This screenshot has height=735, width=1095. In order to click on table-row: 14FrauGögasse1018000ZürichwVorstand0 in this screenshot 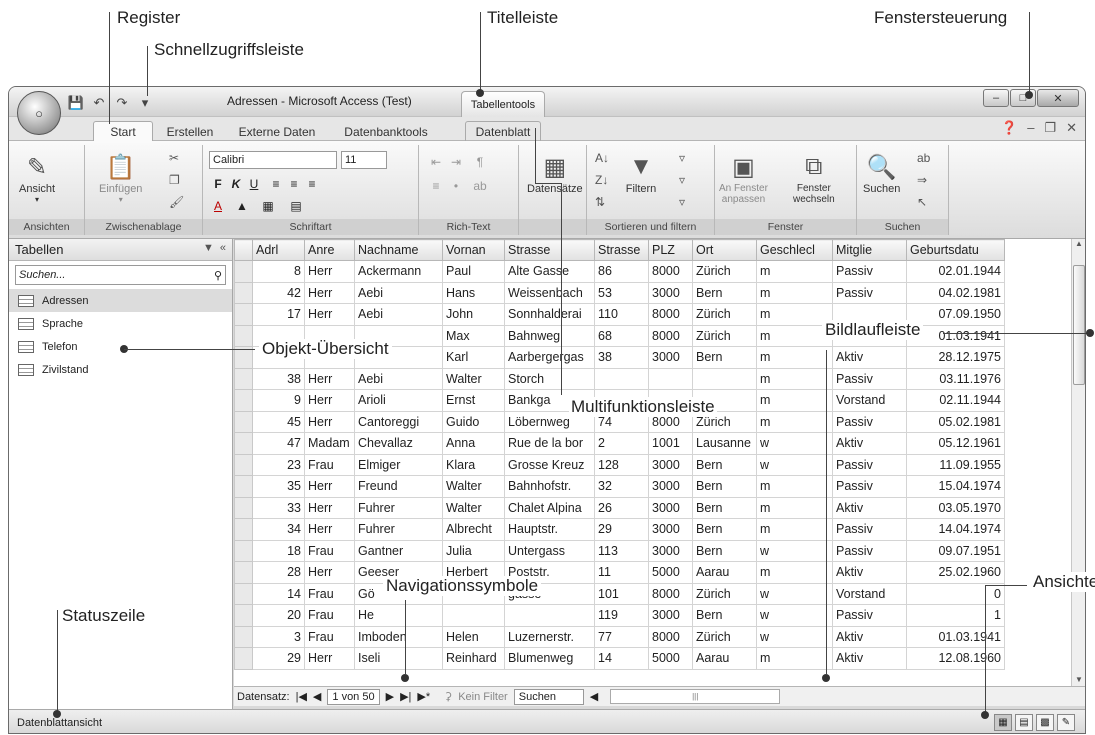, I will do `click(619, 593)`.